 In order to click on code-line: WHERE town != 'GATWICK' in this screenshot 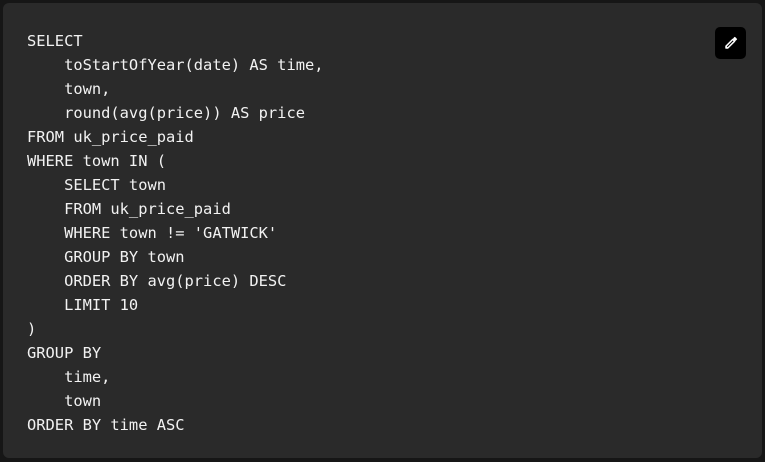, I will do `click(152, 233)`.